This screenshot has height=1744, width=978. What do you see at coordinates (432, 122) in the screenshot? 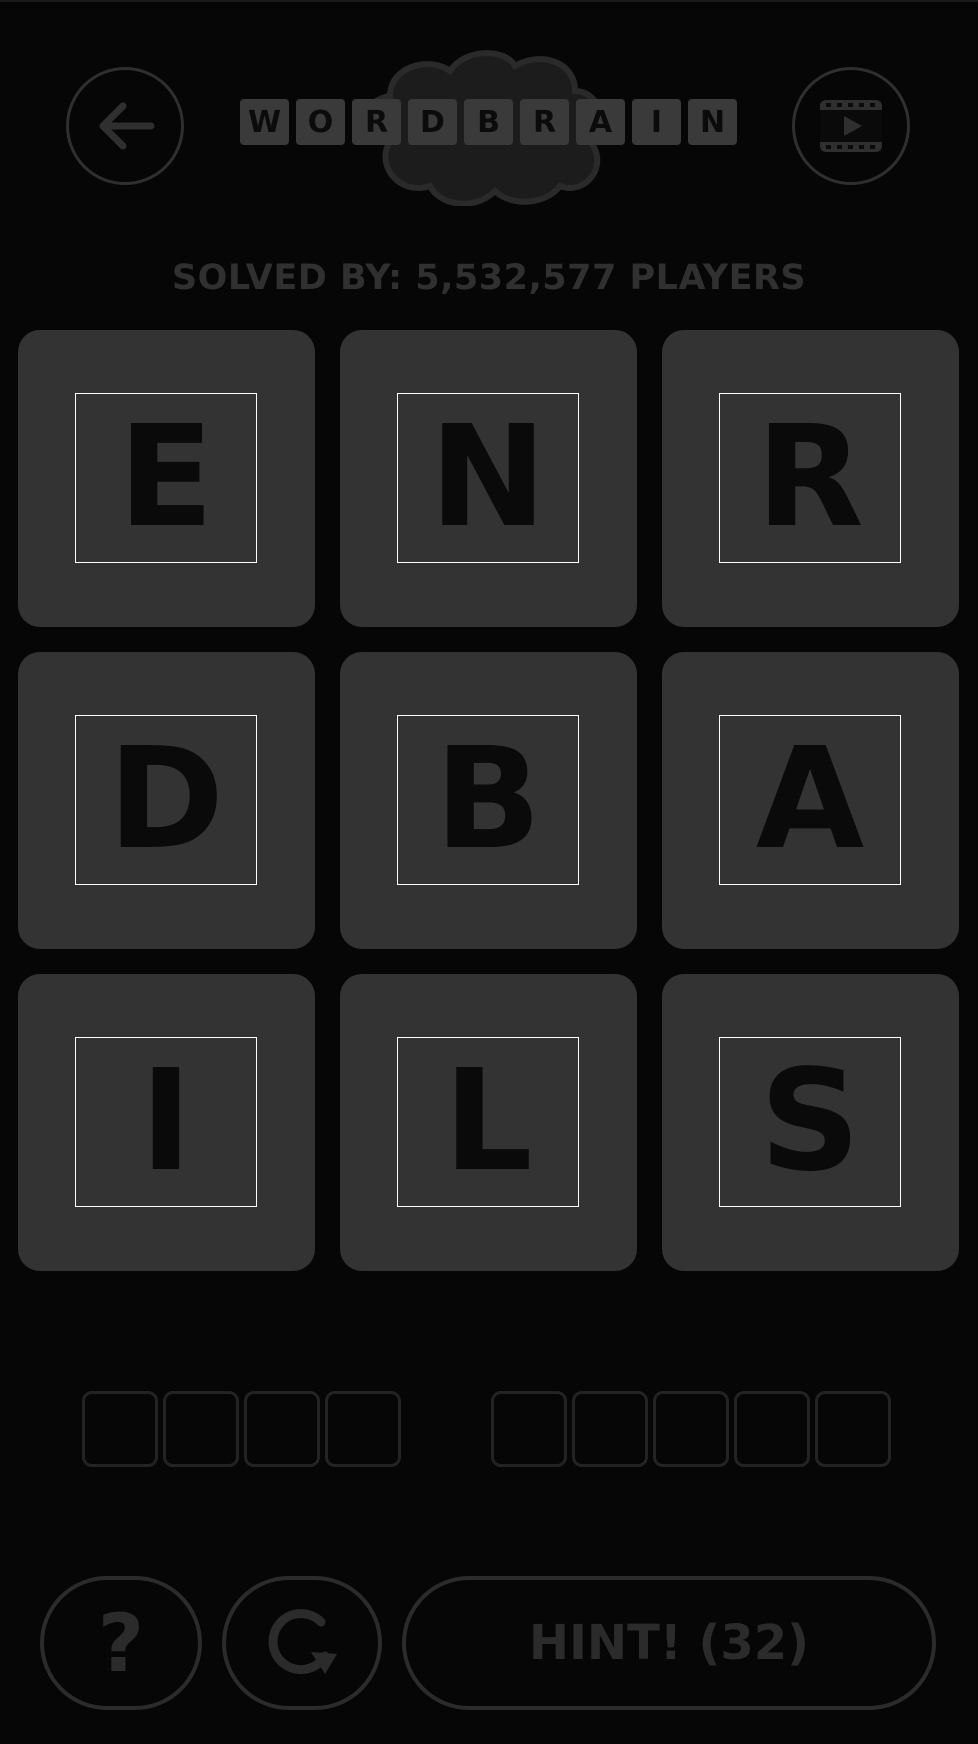
I see `logo-letter-tile: D` at bounding box center [432, 122].